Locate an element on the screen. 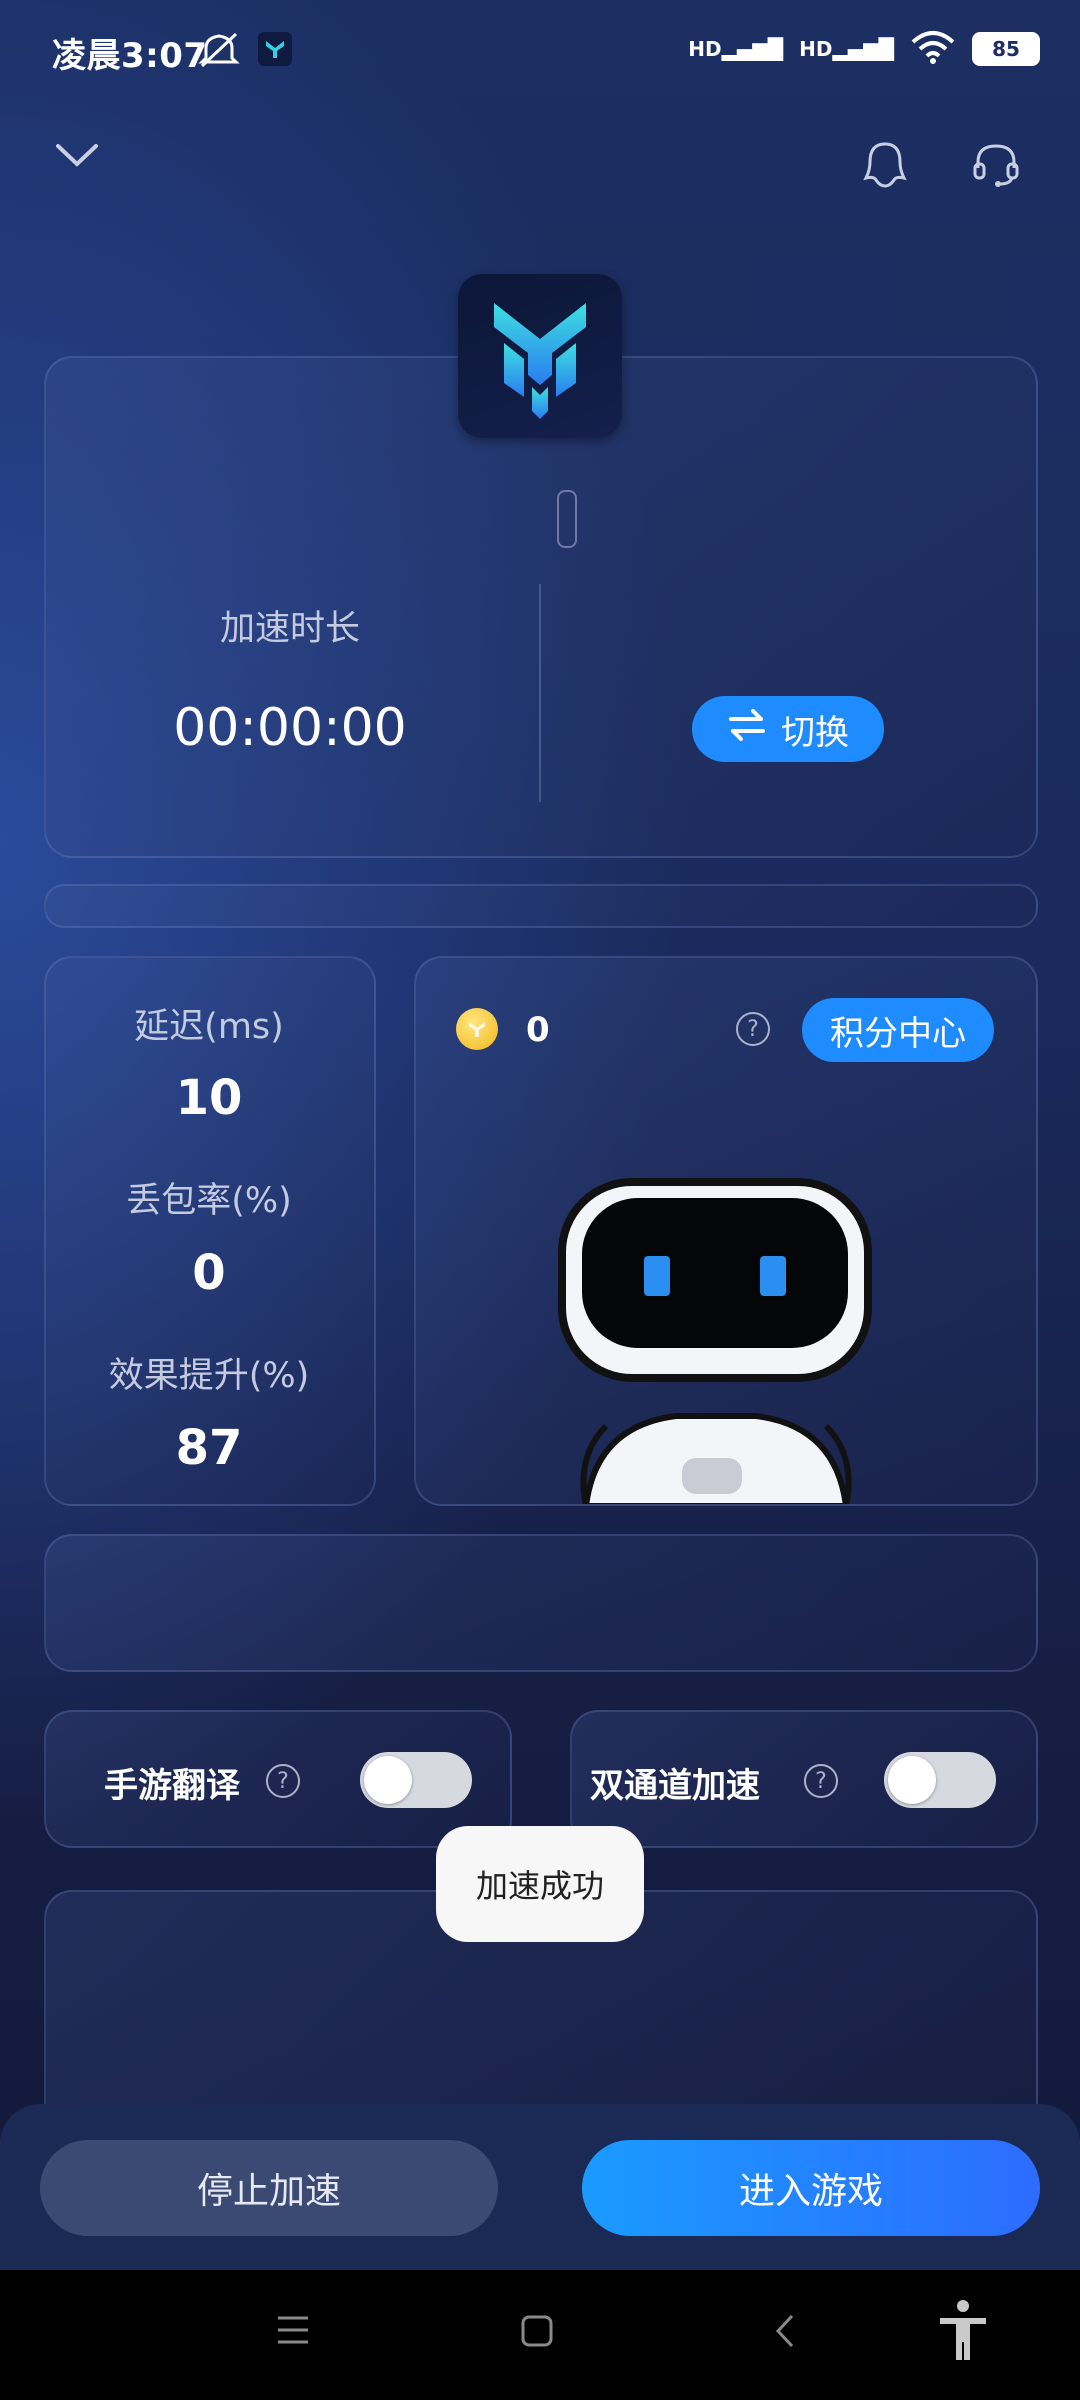 The width and height of the screenshot is (1080, 2400). qq-icon is located at coordinates (885, 167).